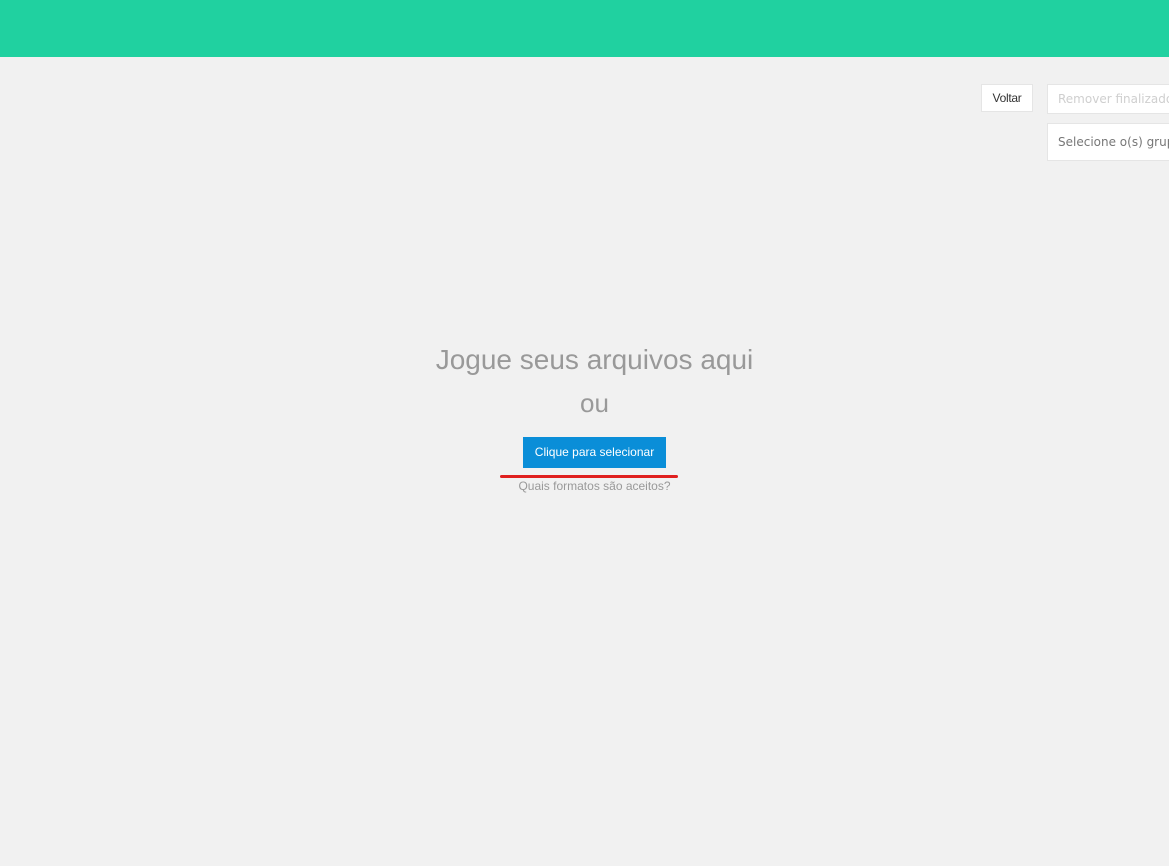  What do you see at coordinates (588, 476) in the screenshot?
I see `red-underline-annotation` at bounding box center [588, 476].